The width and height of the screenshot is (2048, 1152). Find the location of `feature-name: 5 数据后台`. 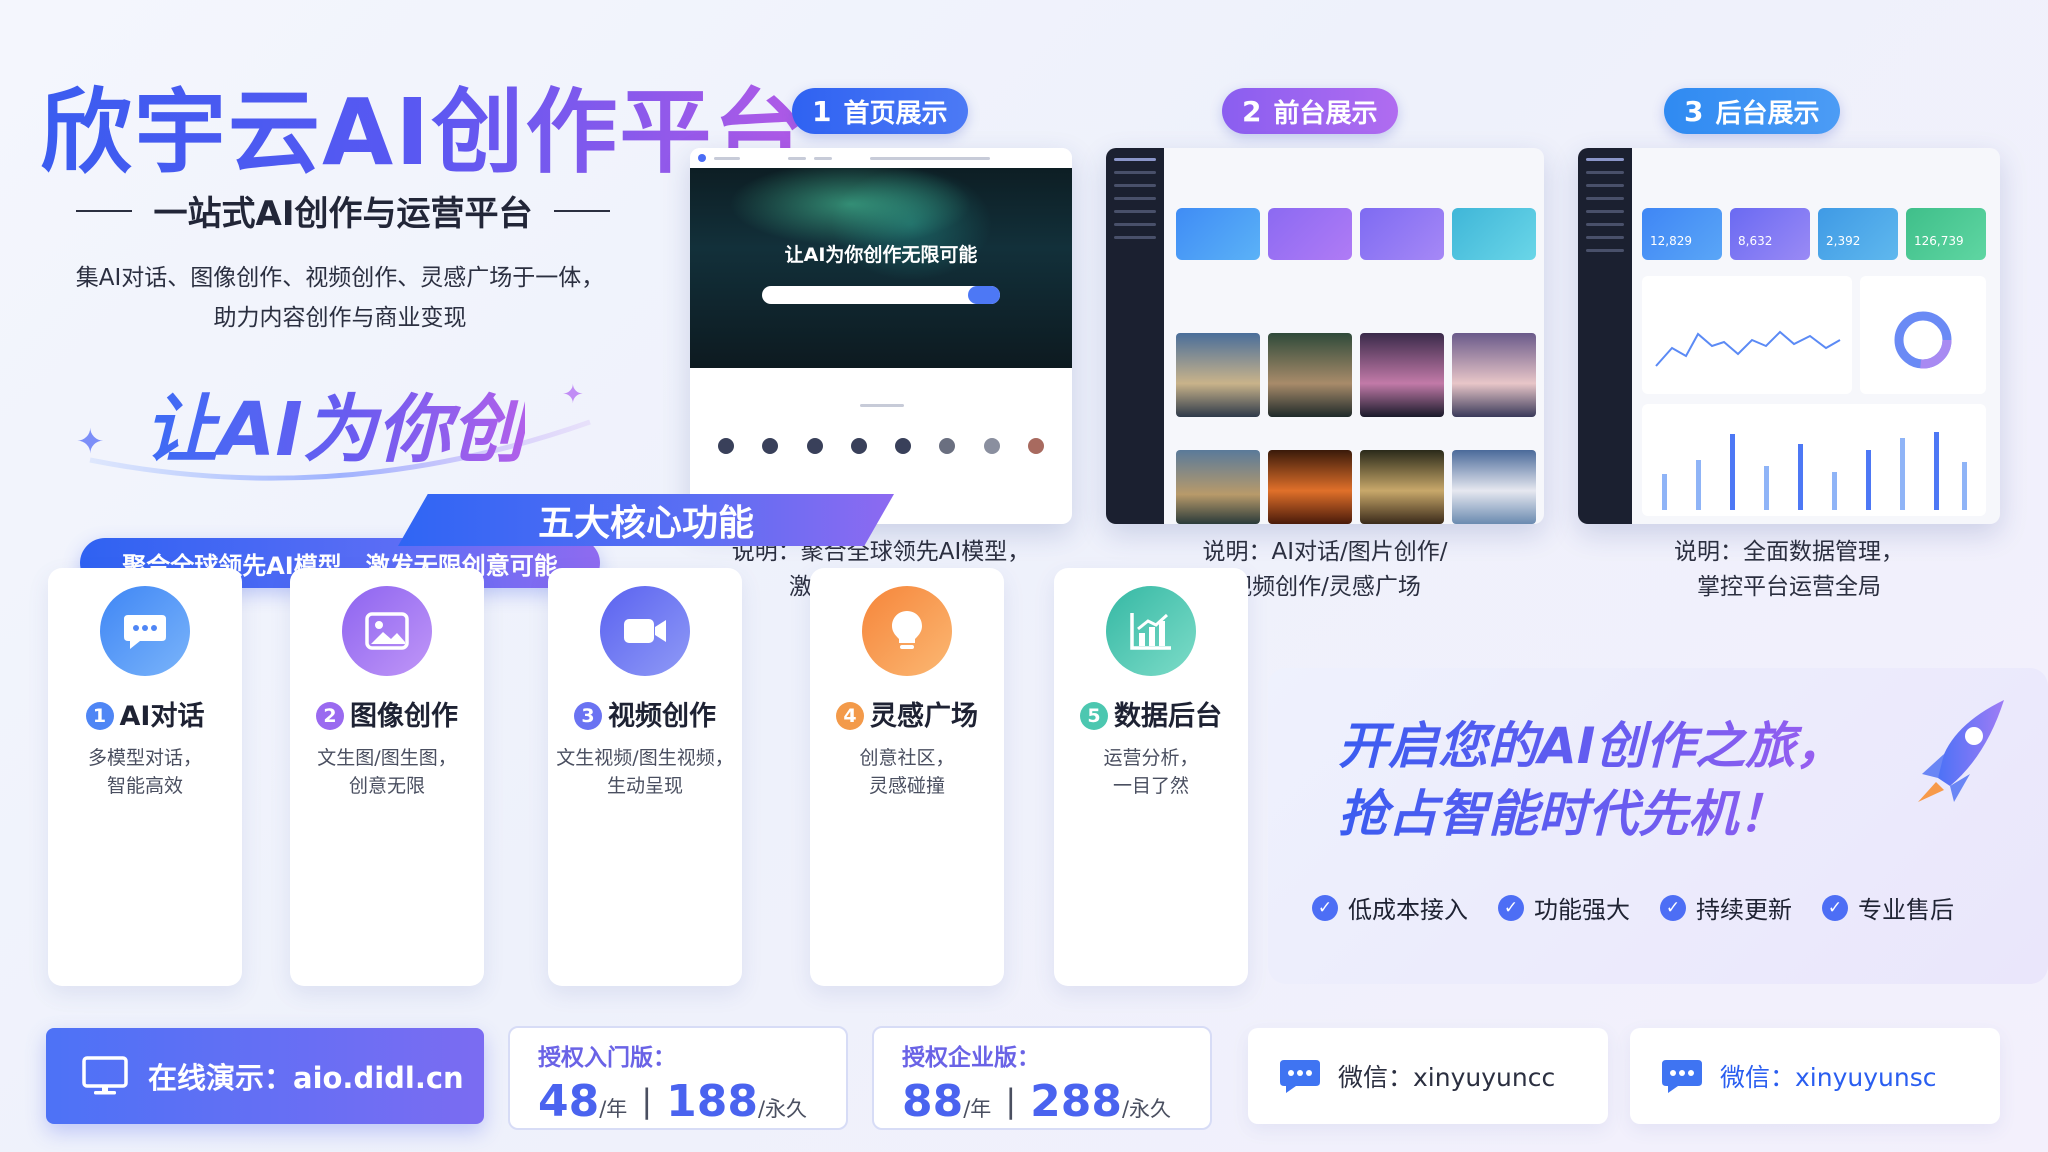

feature-name: 5 数据后台 is located at coordinates (1151, 713).